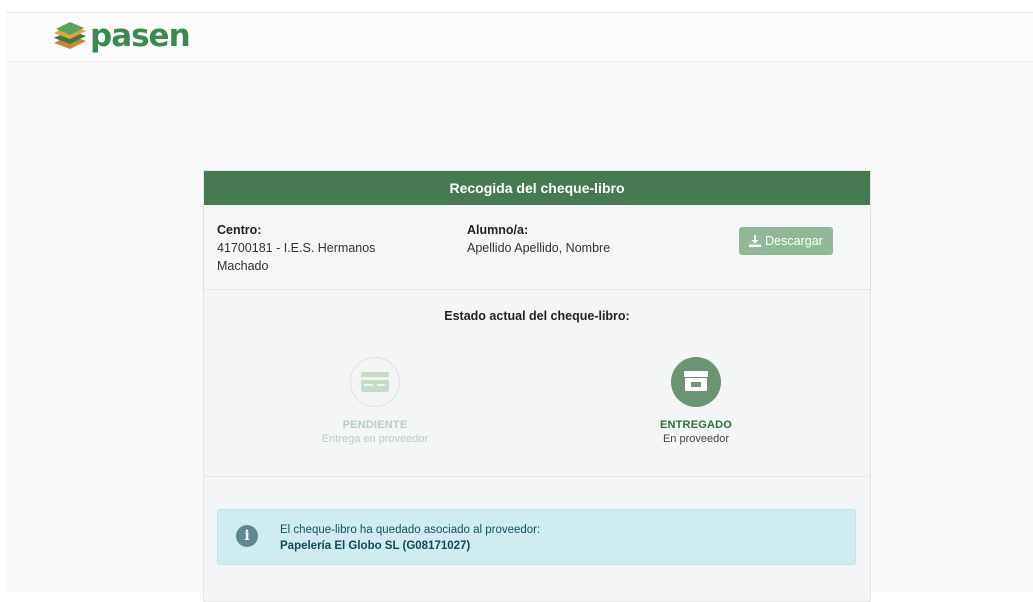 Image resolution: width=1033 pixels, height=602 pixels. I want to click on pasen-logo: pasen, so click(121, 36).